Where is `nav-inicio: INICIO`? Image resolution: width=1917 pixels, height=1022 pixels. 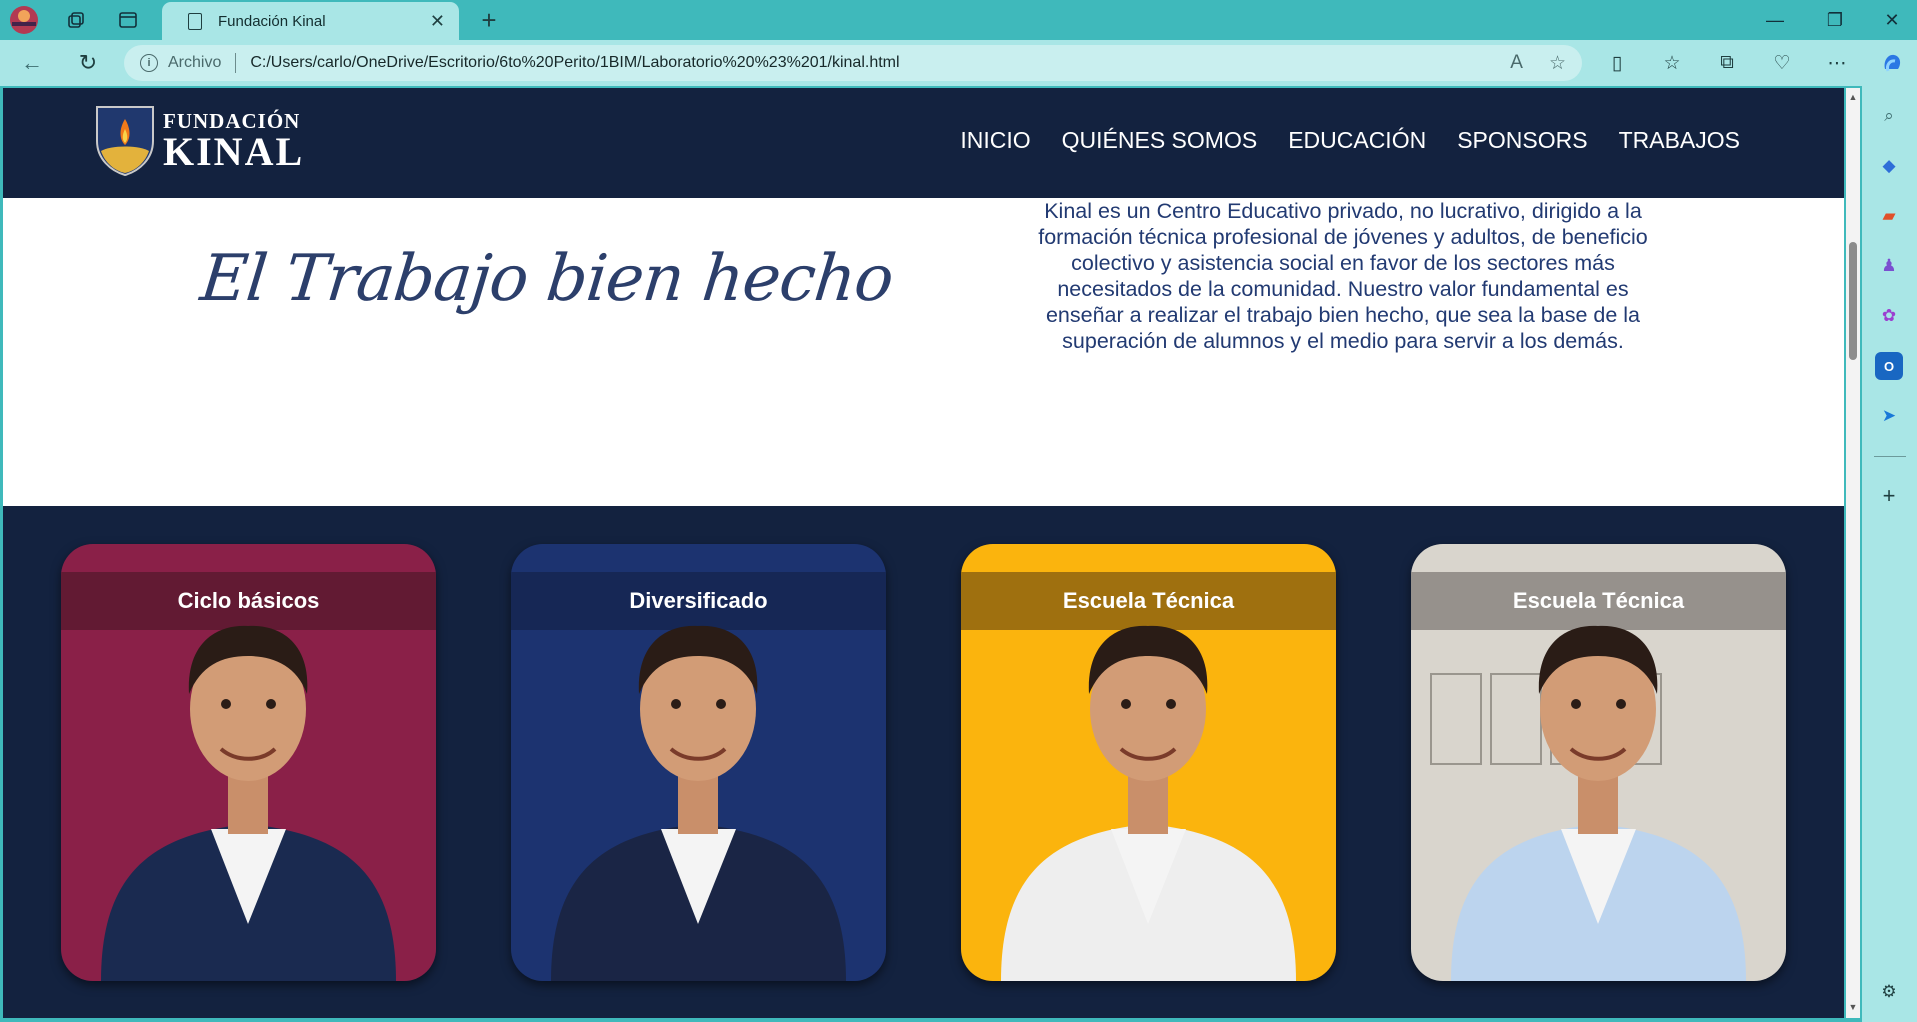
nav-inicio: INICIO is located at coordinates (995, 140).